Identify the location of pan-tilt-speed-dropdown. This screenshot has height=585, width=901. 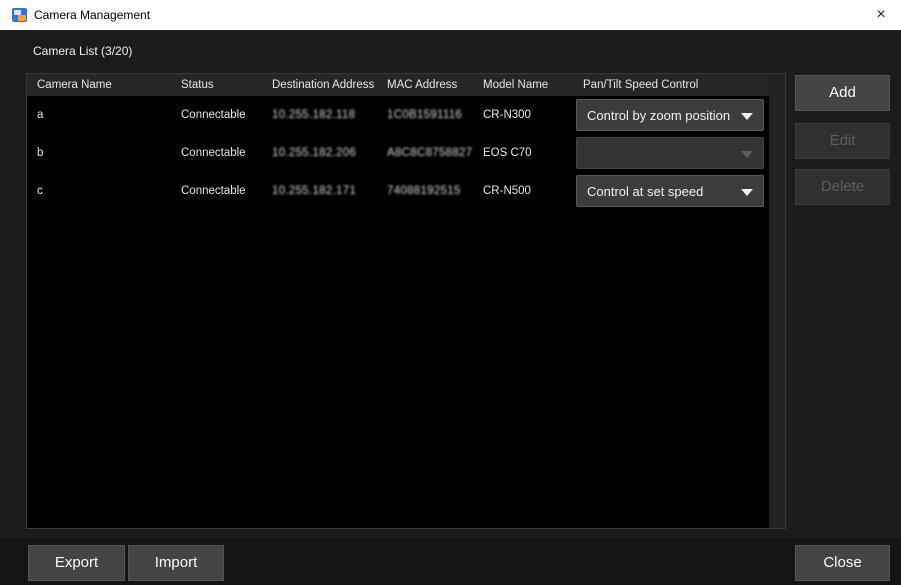
(670, 153).